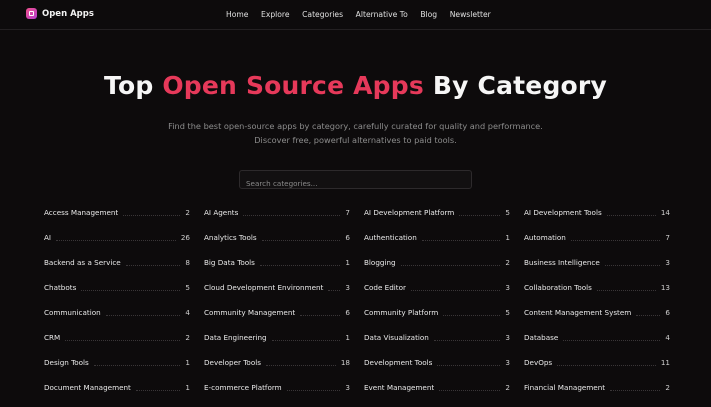 This screenshot has height=407, width=711. What do you see at coordinates (277, 269) in the screenshot?
I see `category-item: Big Data Tools 1` at bounding box center [277, 269].